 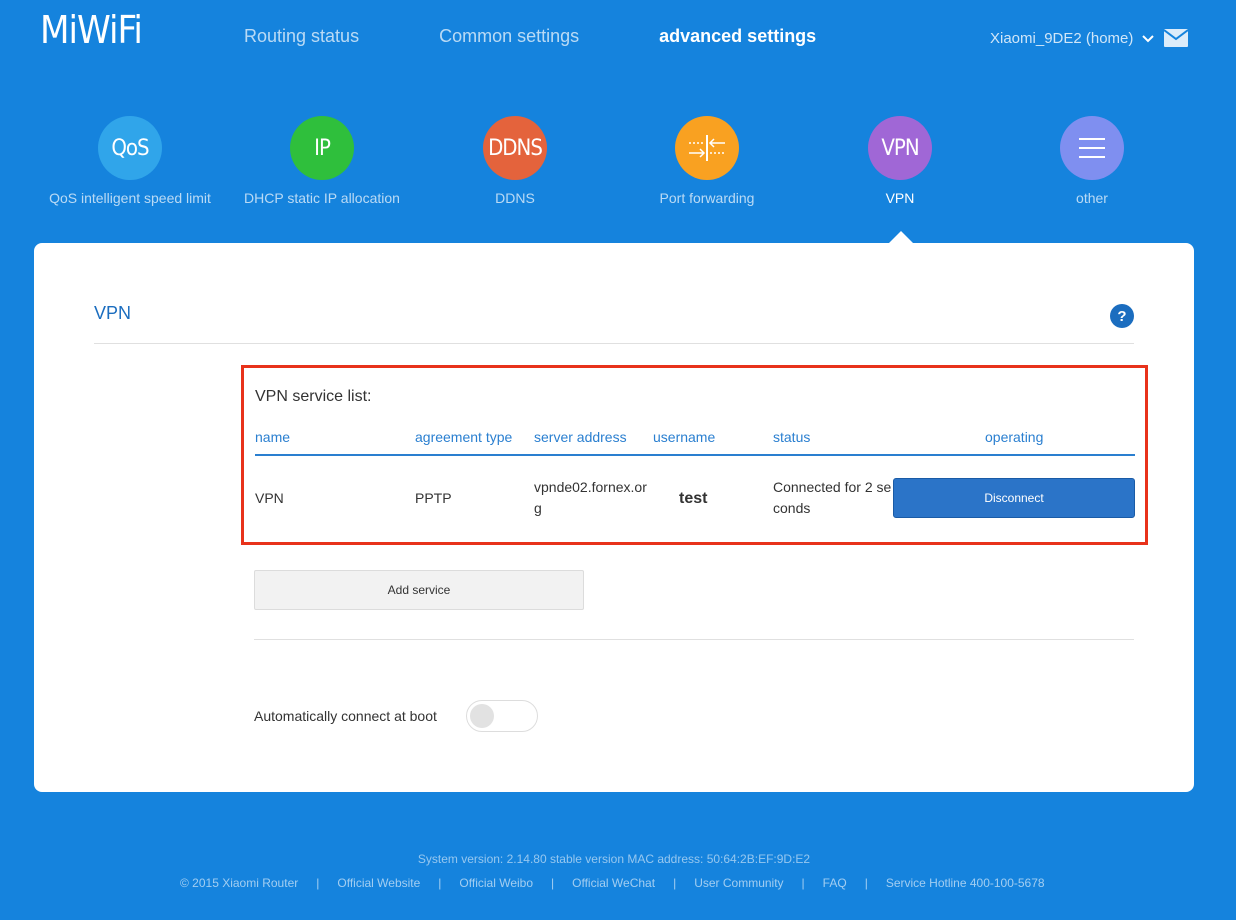 I want to click on col-operating: operating, so click(x=1014, y=437).